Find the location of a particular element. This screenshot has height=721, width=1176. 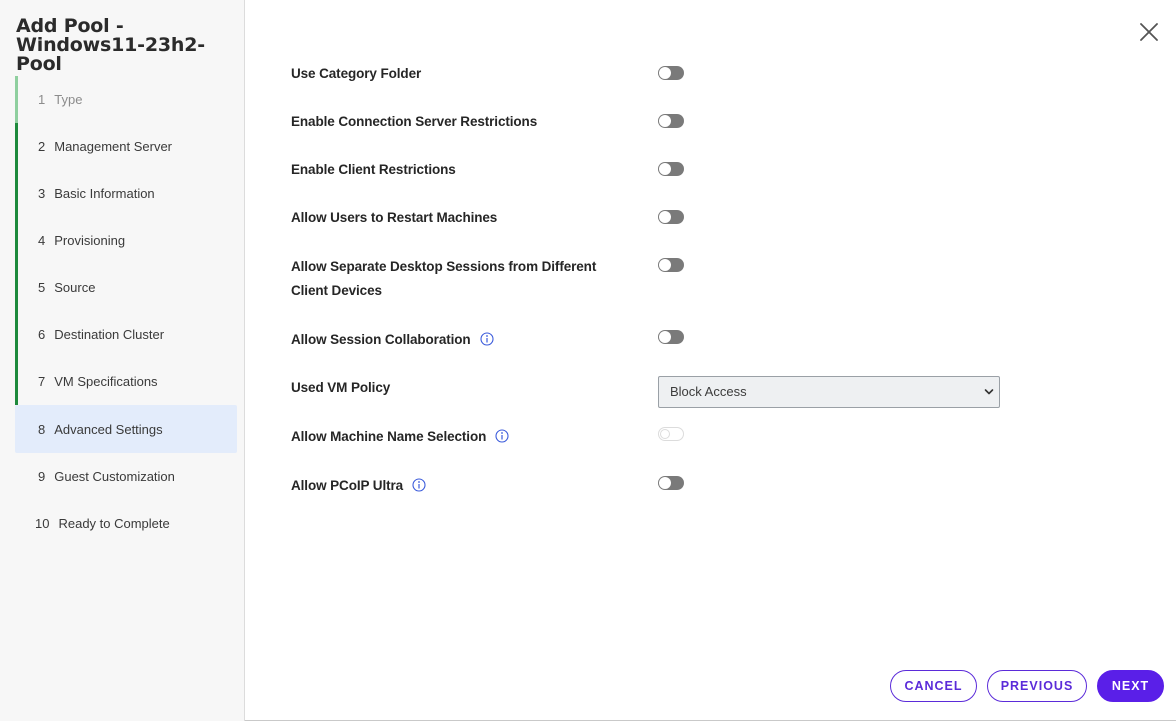

step-guest-customization: 9 Guest Customization is located at coordinates (126, 476).